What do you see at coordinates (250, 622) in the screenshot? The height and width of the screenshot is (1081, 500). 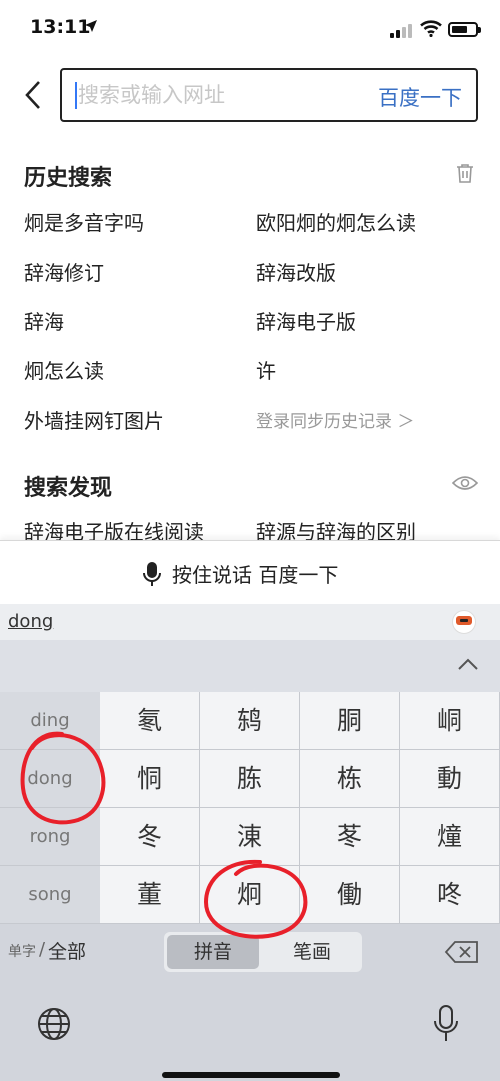 I see `composition-bar: dong` at bounding box center [250, 622].